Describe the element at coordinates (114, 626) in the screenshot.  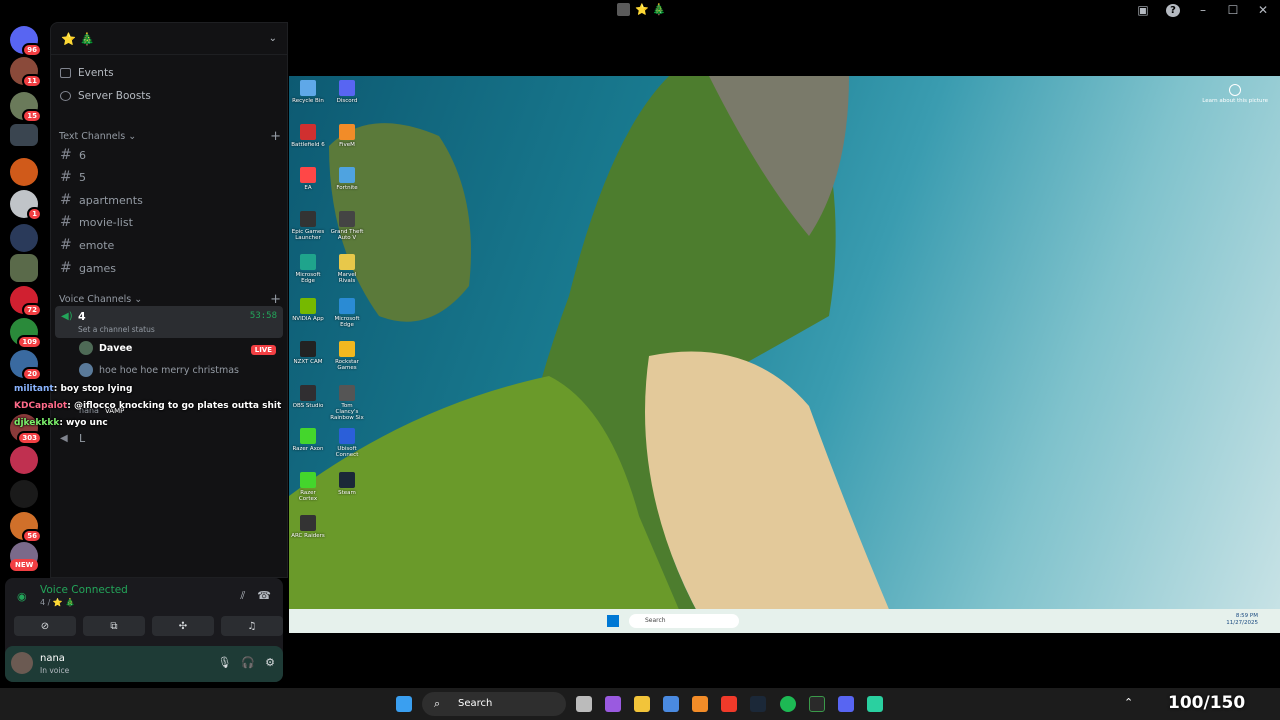
I see `screen-share-button: ⧉` at that location.